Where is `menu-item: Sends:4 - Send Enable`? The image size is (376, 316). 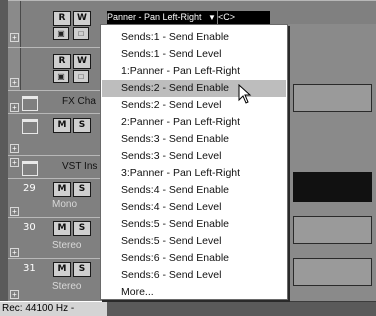
menu-item: Sends:4 - Send Enable is located at coordinates (194, 190).